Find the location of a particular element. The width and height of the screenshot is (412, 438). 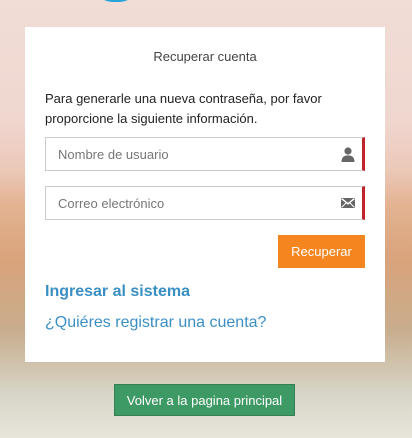

email-field is located at coordinates (205, 203).